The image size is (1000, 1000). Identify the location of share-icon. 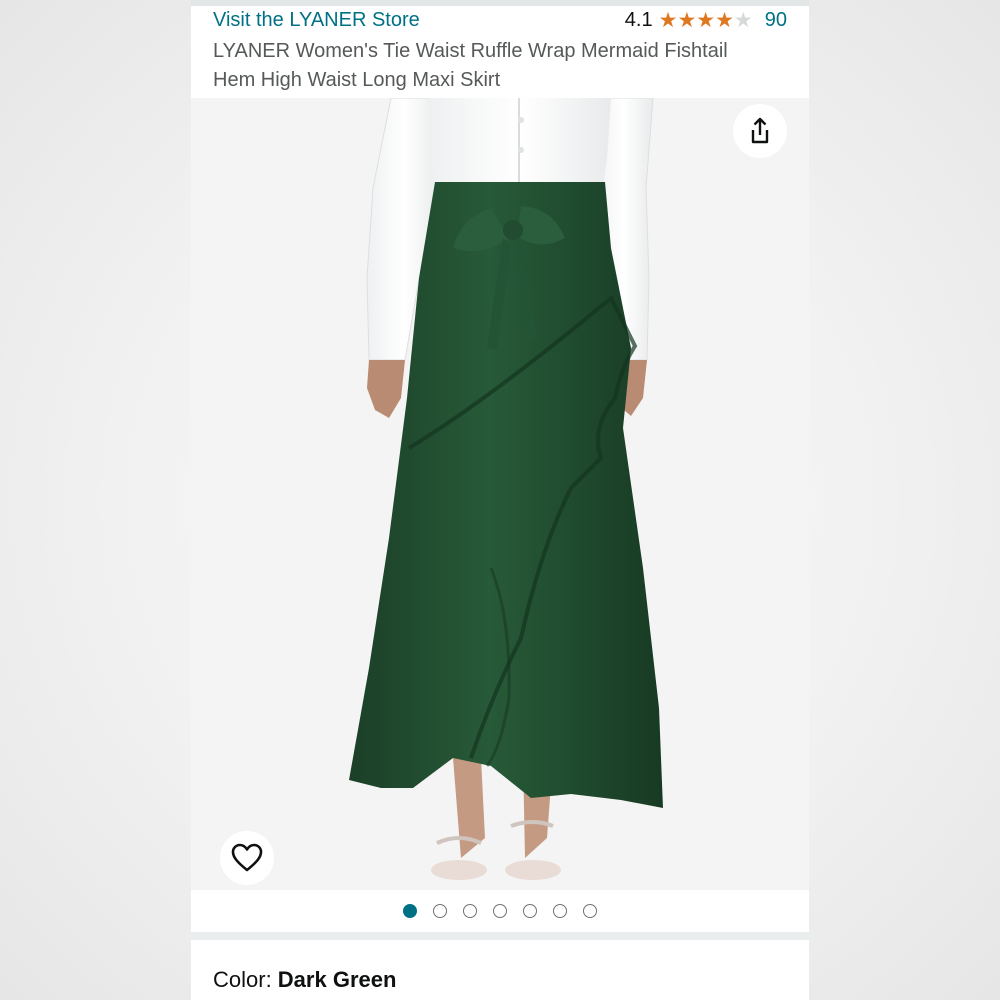
(760, 130).